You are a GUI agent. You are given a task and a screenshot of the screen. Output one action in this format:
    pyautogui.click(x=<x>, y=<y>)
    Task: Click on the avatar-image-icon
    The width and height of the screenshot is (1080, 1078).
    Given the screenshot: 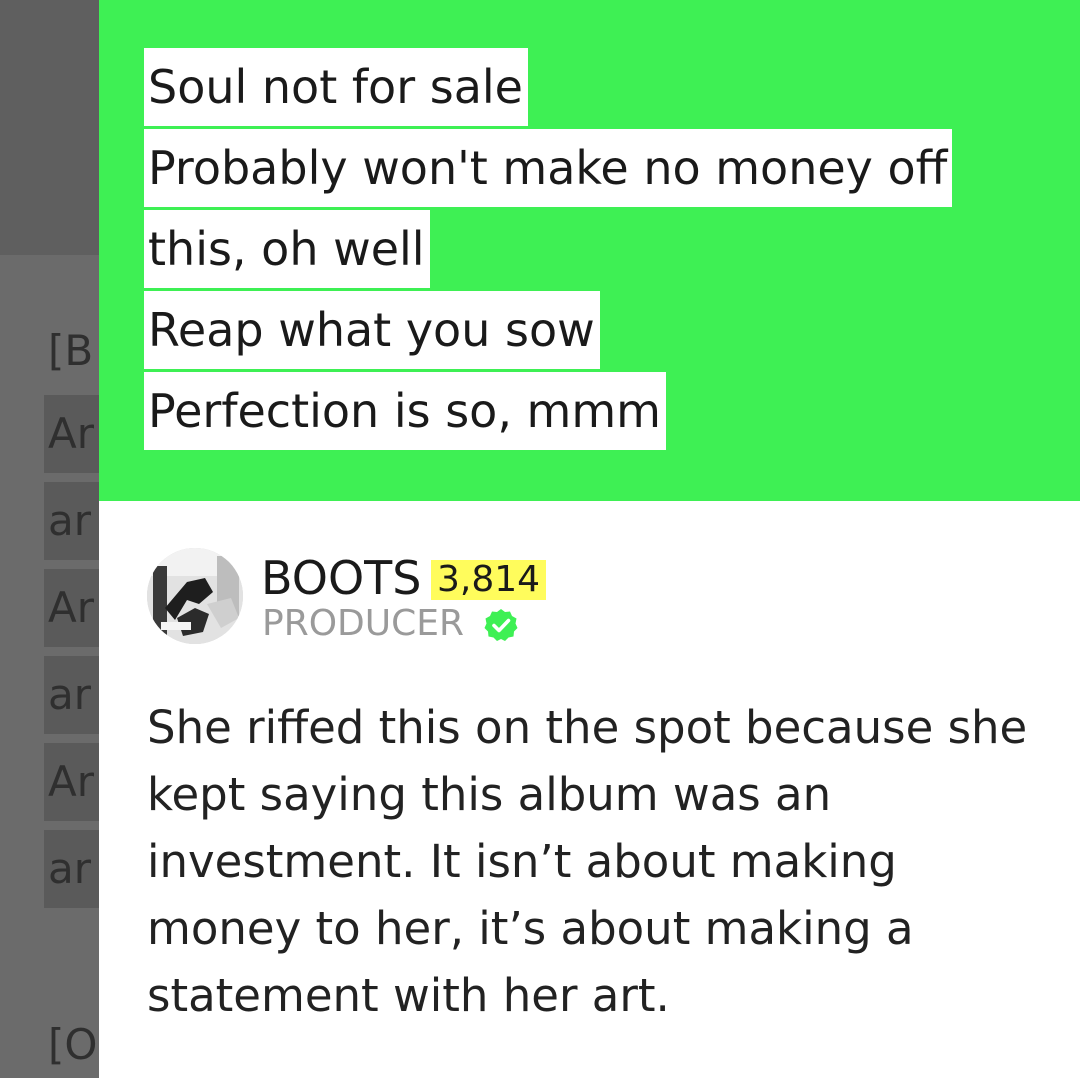 What is the action you would take?
    pyautogui.click(x=195, y=596)
    